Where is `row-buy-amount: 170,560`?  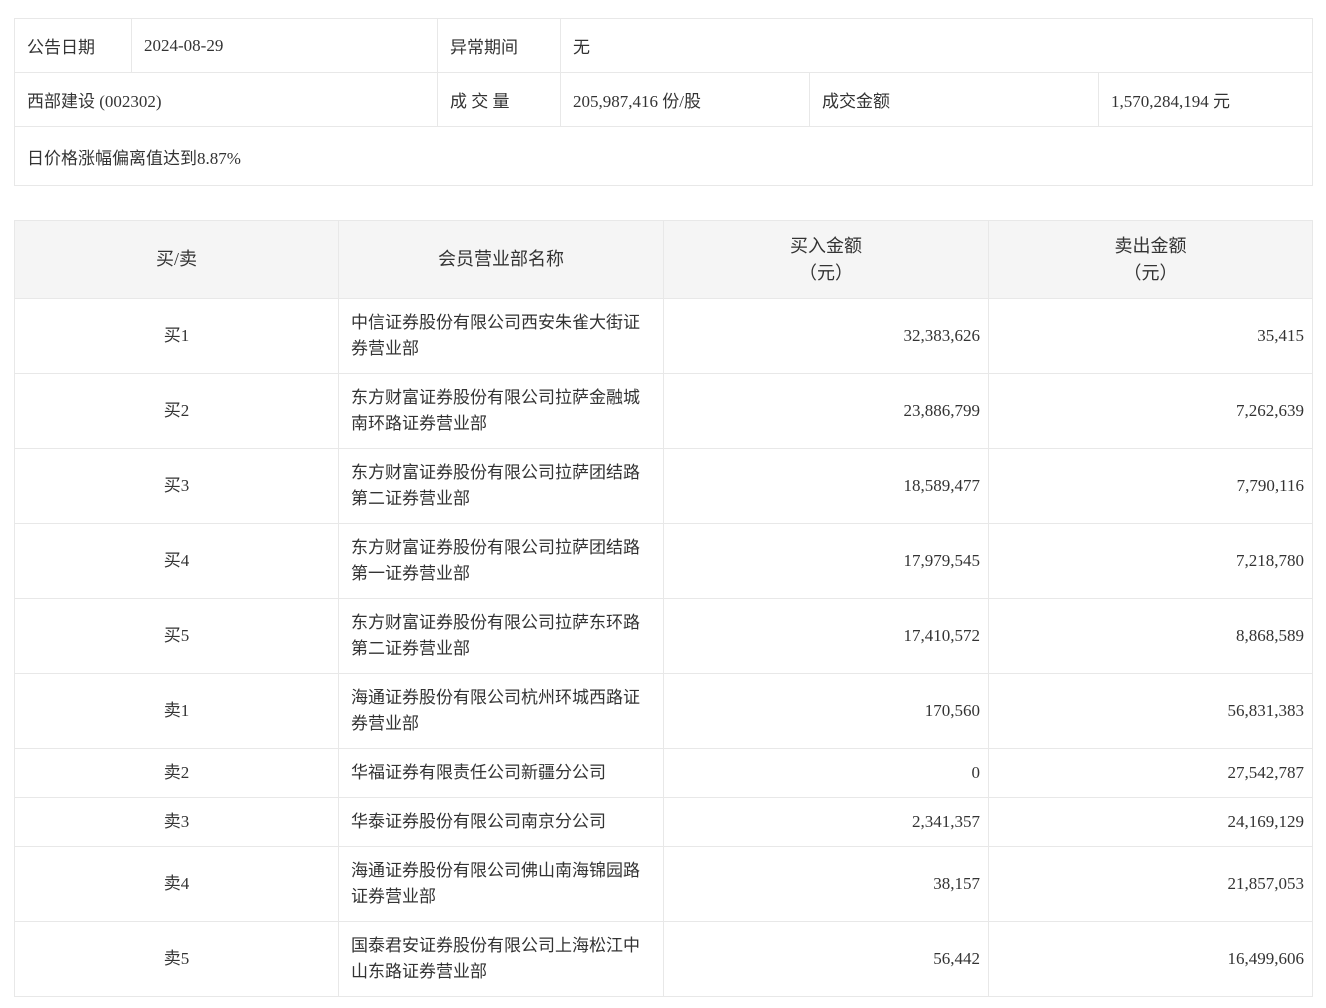
row-buy-amount: 170,560 is located at coordinates (826, 711).